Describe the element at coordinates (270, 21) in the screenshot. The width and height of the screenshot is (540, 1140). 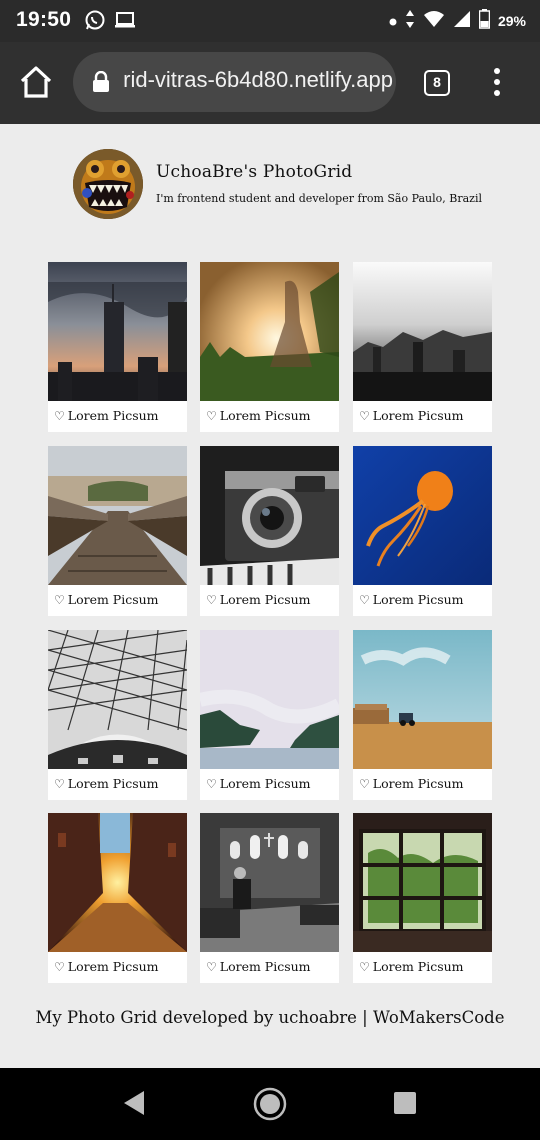
I see `status-bar: 19:50 29%` at that location.